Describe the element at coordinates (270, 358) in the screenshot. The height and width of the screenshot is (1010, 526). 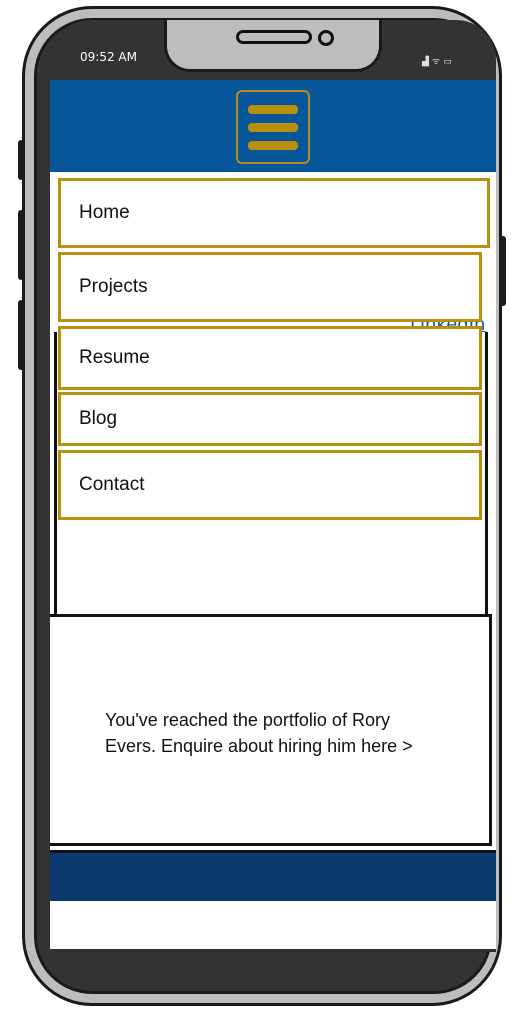
I see `nav-item-resume: Resume` at that location.